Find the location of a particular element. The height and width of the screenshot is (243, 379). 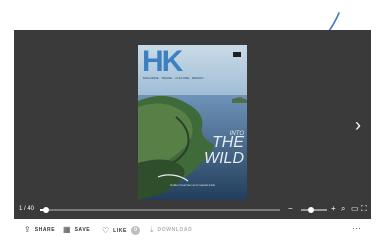

like-button: ♡ LIKE 0 is located at coordinates (121, 230).